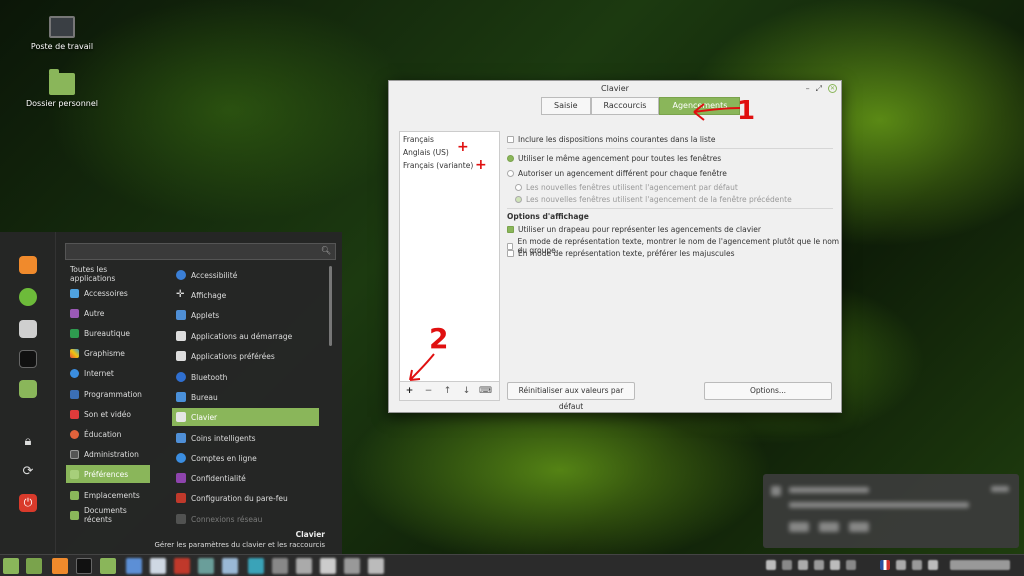 Image resolution: width=1024 pixels, height=576 pixels. Describe the element at coordinates (891, 511) in the screenshot. I see `notification-popup` at that location.